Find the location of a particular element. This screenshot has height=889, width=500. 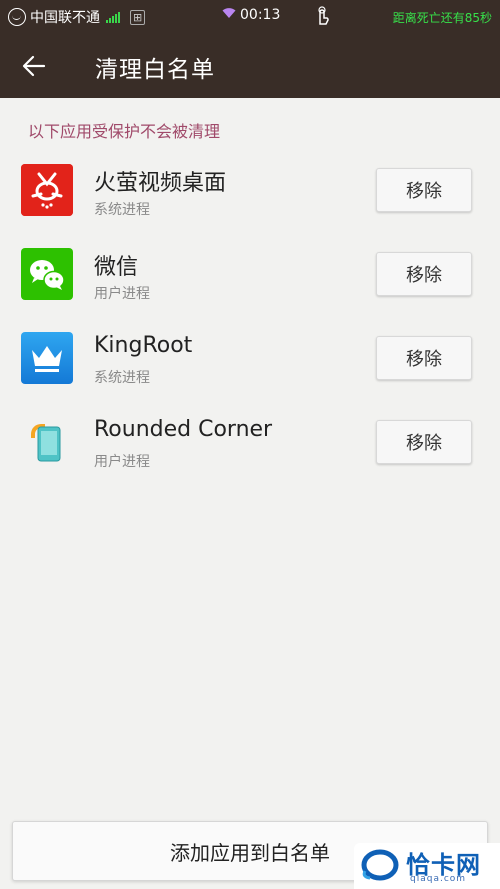

firefly-icon is located at coordinates (47, 190).